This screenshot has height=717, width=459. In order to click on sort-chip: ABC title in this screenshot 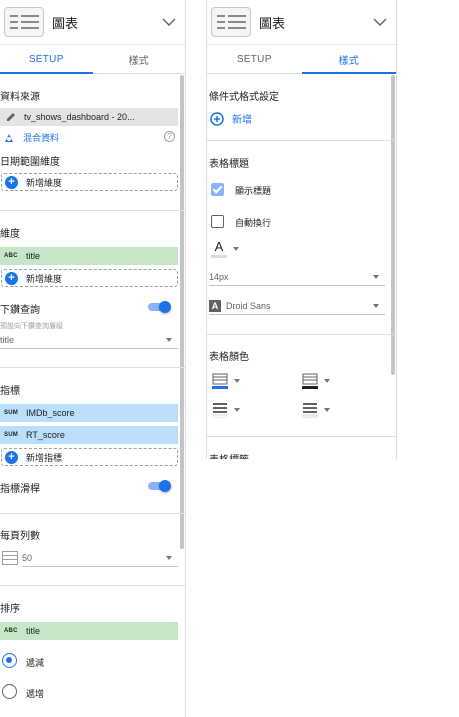, I will do `click(89, 631)`.